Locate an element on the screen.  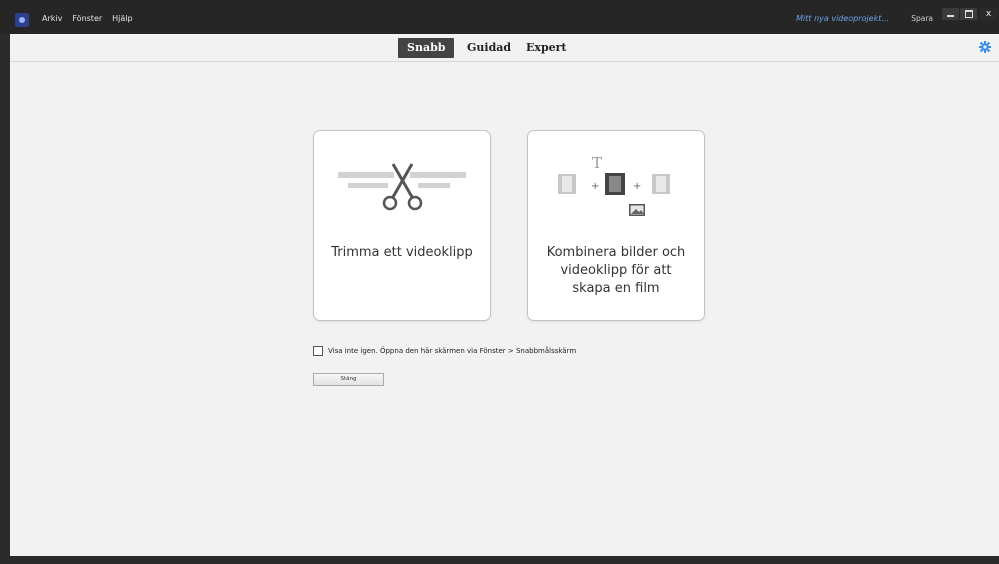
minimize-icon is located at coordinates (950, 14).